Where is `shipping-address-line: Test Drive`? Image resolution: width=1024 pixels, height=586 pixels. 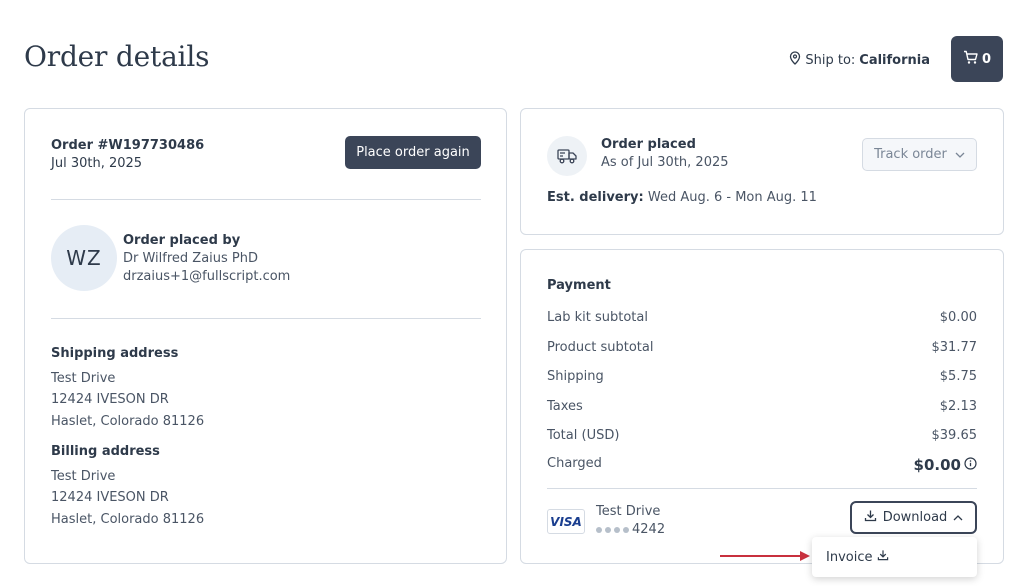
shipping-address-line: Test Drive is located at coordinates (83, 378).